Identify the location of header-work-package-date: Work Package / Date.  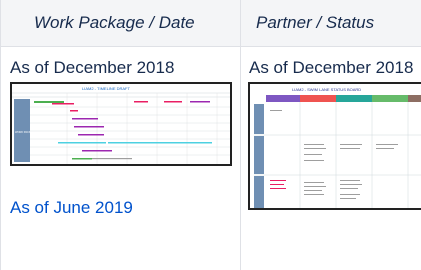
(114, 22).